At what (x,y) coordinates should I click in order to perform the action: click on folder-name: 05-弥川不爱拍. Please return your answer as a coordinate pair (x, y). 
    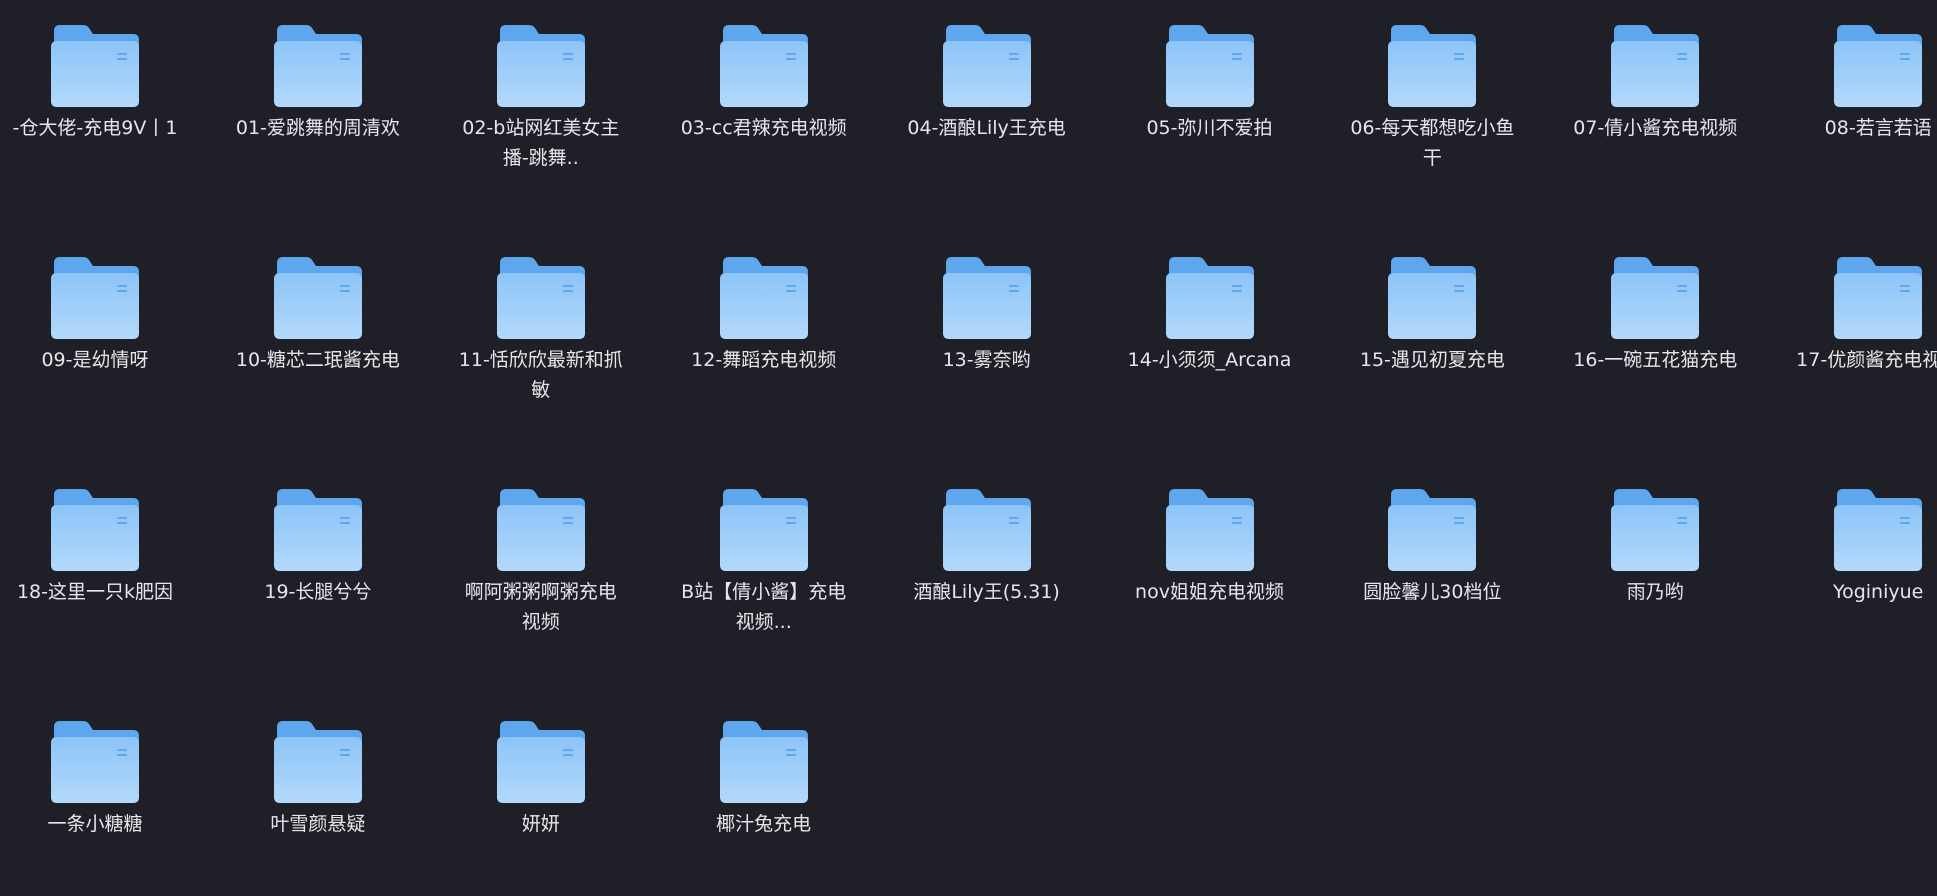
    Looking at the image, I should click on (1209, 128).